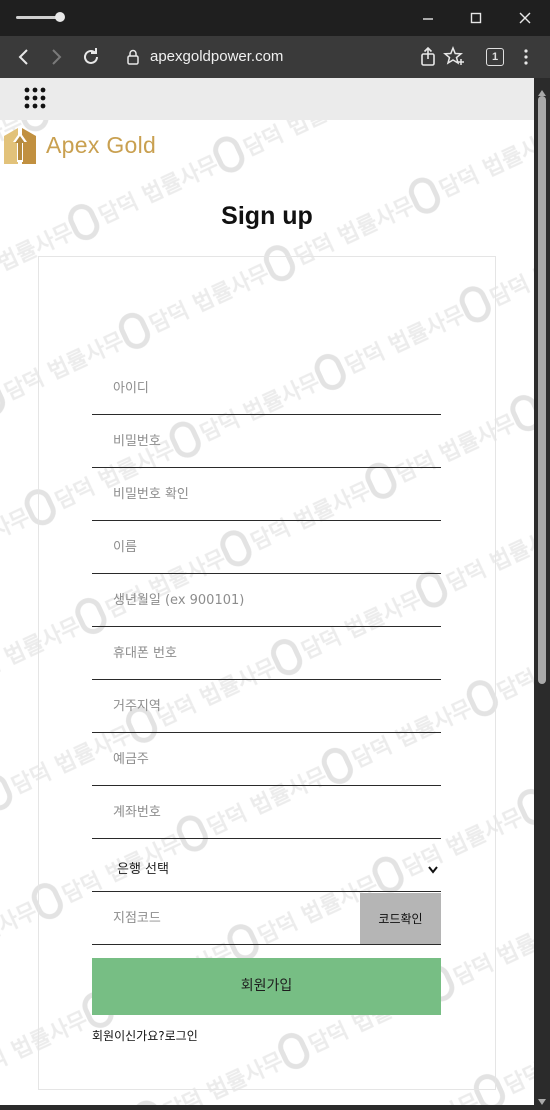 Image resolution: width=550 pixels, height=1110 pixels. What do you see at coordinates (433, 869) in the screenshot?
I see `chevron-down-icon` at bounding box center [433, 869].